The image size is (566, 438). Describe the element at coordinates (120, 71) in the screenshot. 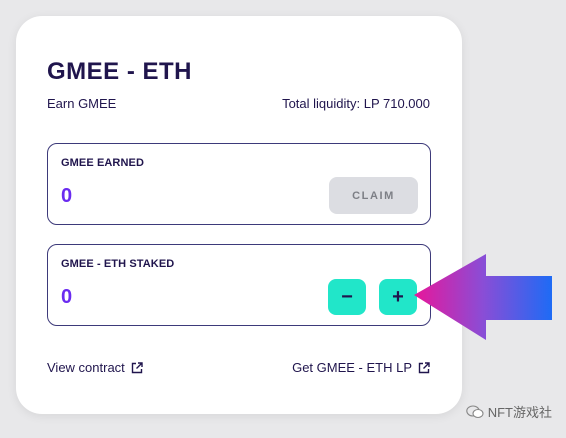

I see `pool-title: GMEE - ETH` at that location.